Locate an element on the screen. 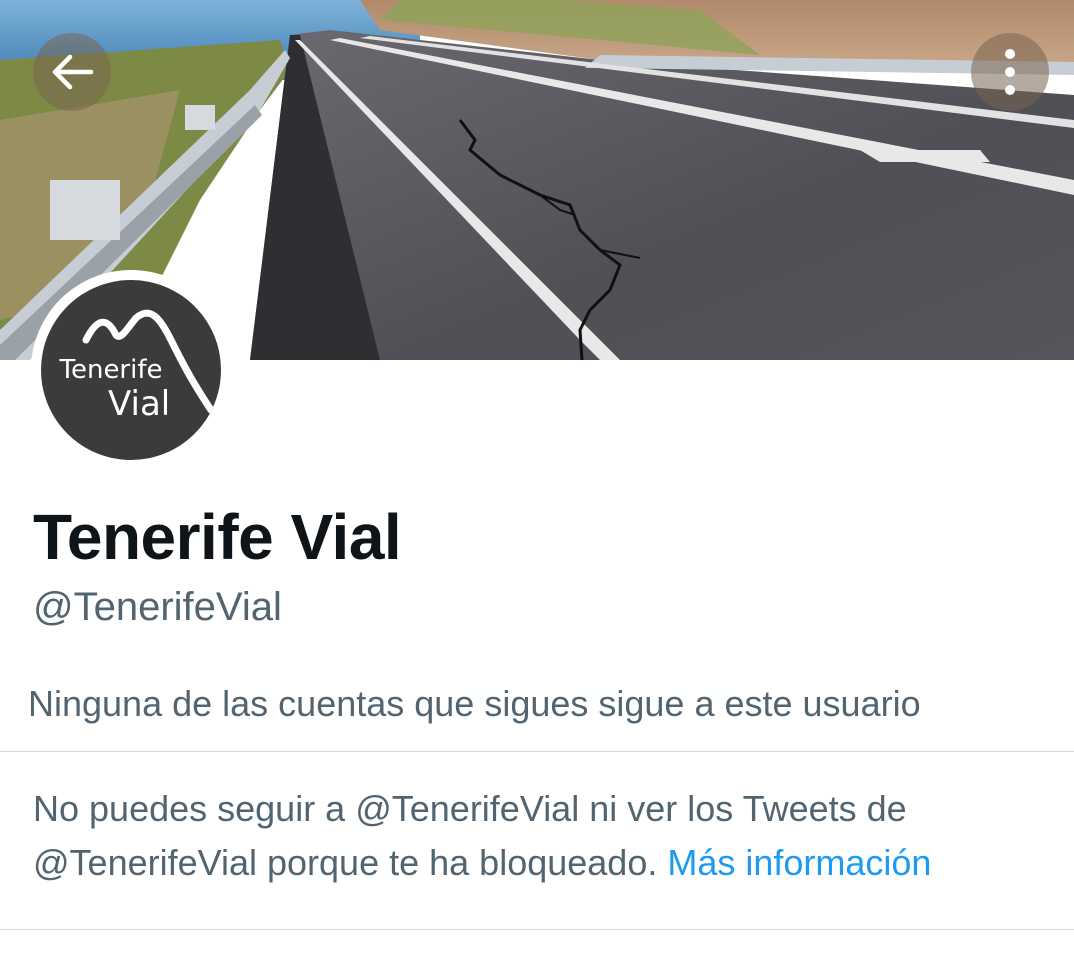 This screenshot has height=975, width=1074. back-button is located at coordinates (72, 72).